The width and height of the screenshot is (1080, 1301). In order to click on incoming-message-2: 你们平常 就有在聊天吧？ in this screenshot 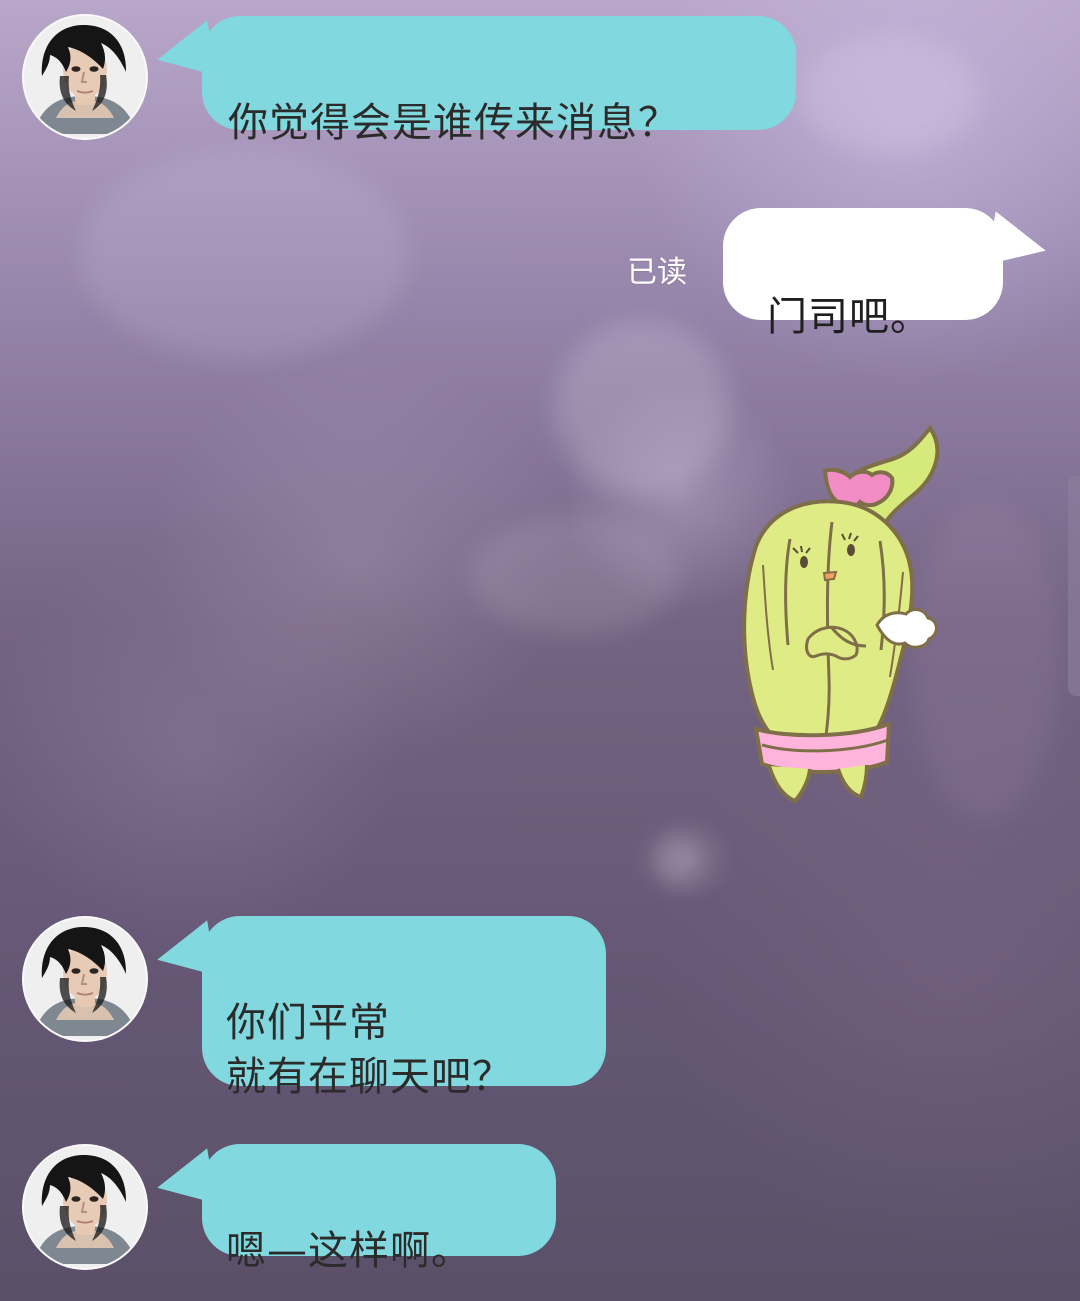, I will do `click(540, 1005)`.